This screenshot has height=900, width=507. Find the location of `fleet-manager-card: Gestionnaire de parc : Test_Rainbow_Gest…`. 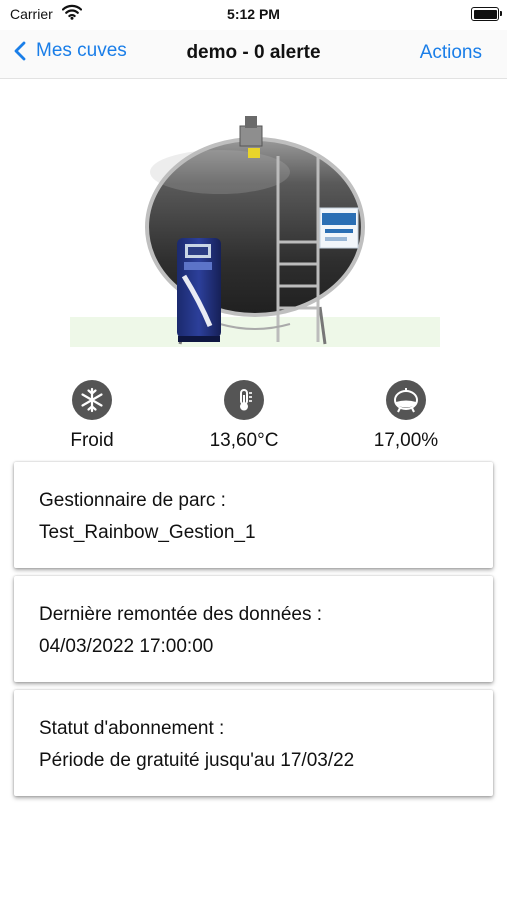

fleet-manager-card: Gestionnaire de parc : Test_Rainbow_Gest… is located at coordinates (253, 515).